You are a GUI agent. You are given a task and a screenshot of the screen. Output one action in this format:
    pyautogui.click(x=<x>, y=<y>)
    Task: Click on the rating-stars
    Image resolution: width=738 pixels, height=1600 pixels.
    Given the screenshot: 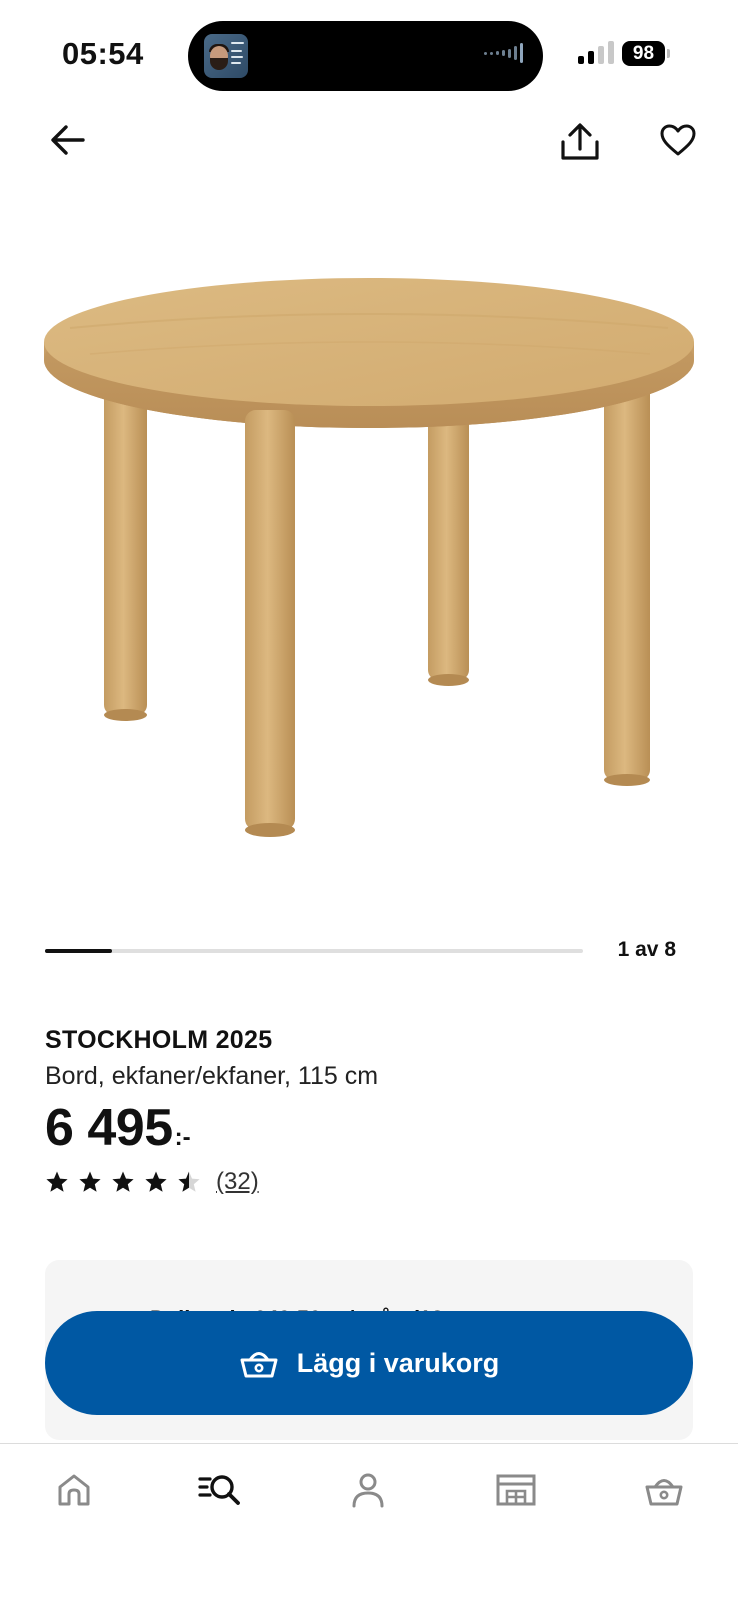 What is the action you would take?
    pyautogui.click(x=123, y=1182)
    